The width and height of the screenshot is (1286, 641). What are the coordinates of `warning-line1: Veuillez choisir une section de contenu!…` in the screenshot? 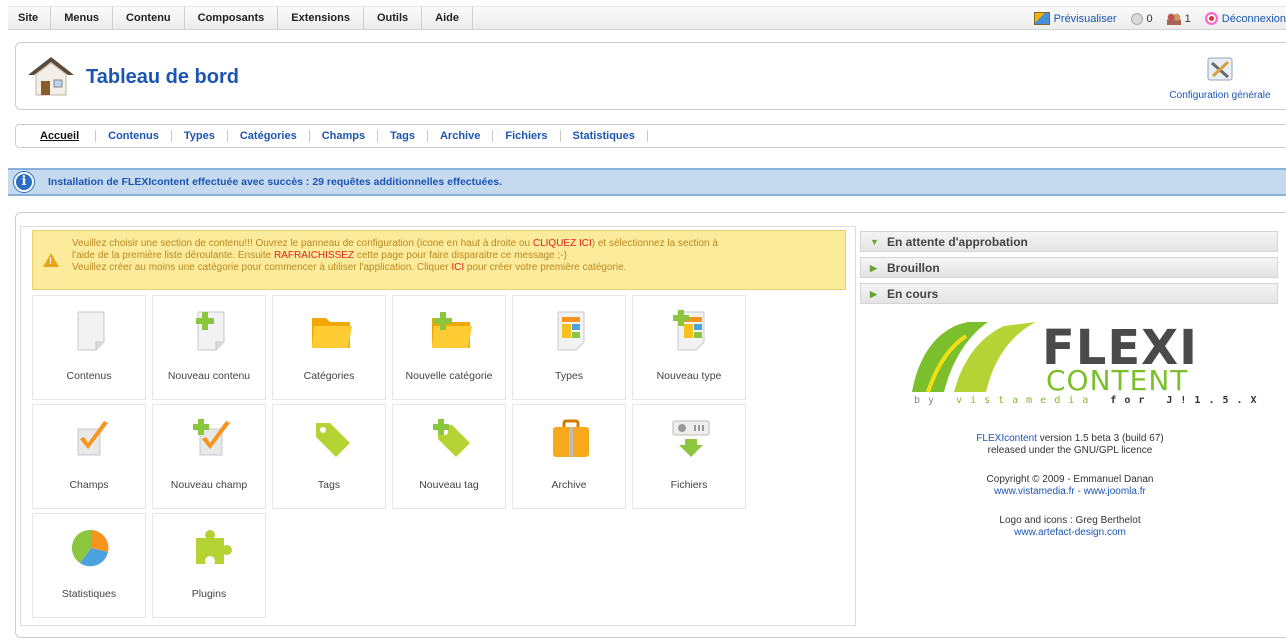 It's located at (302, 243).